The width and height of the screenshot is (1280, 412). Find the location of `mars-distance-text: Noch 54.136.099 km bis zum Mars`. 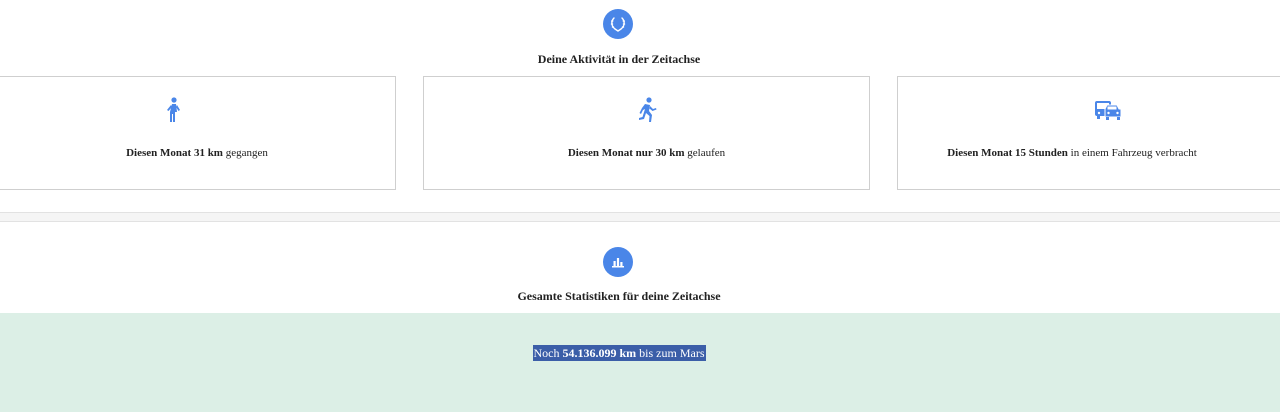

mars-distance-text: Noch 54.136.099 km bis zum Mars is located at coordinates (619, 353).